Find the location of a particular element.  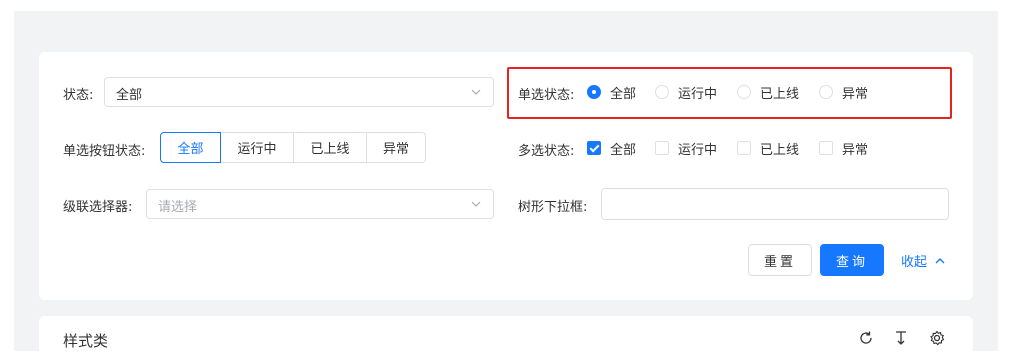

radio-button-group: 全部 运行中 已上线 异常 is located at coordinates (293, 147).